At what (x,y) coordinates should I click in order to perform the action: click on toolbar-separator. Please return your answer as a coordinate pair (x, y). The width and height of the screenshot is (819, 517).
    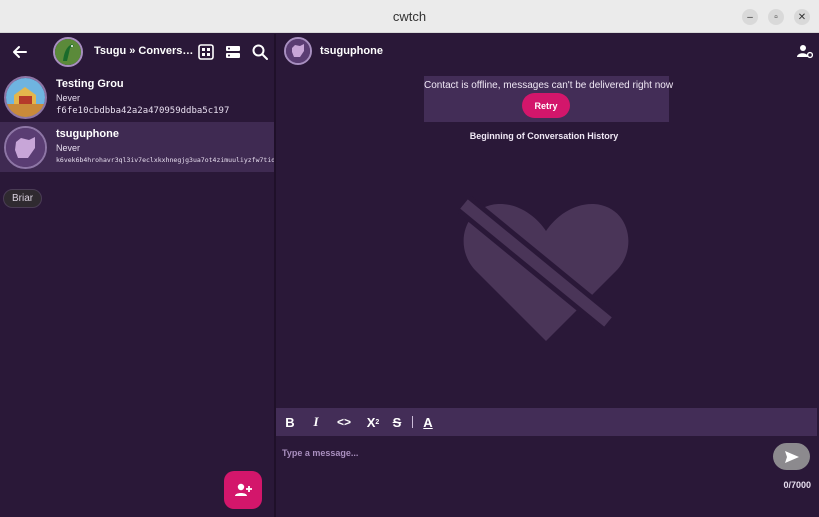
    Looking at the image, I should click on (412, 422).